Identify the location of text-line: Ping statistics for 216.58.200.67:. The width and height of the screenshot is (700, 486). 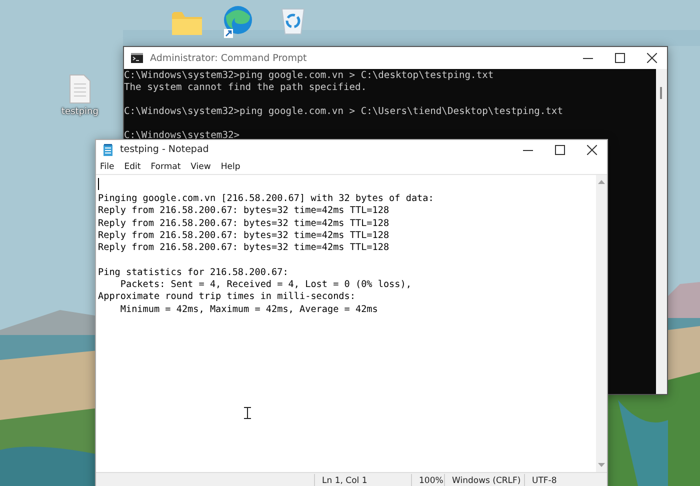
(194, 273).